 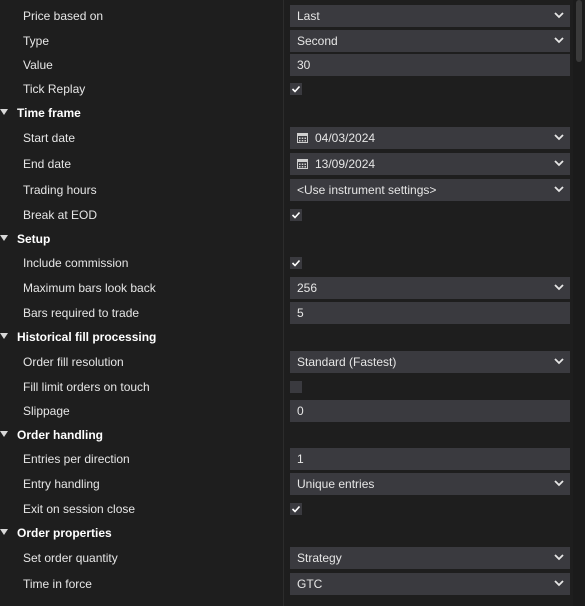 What do you see at coordinates (286, 113) in the screenshot?
I see `category-time-frame: Time frame` at bounding box center [286, 113].